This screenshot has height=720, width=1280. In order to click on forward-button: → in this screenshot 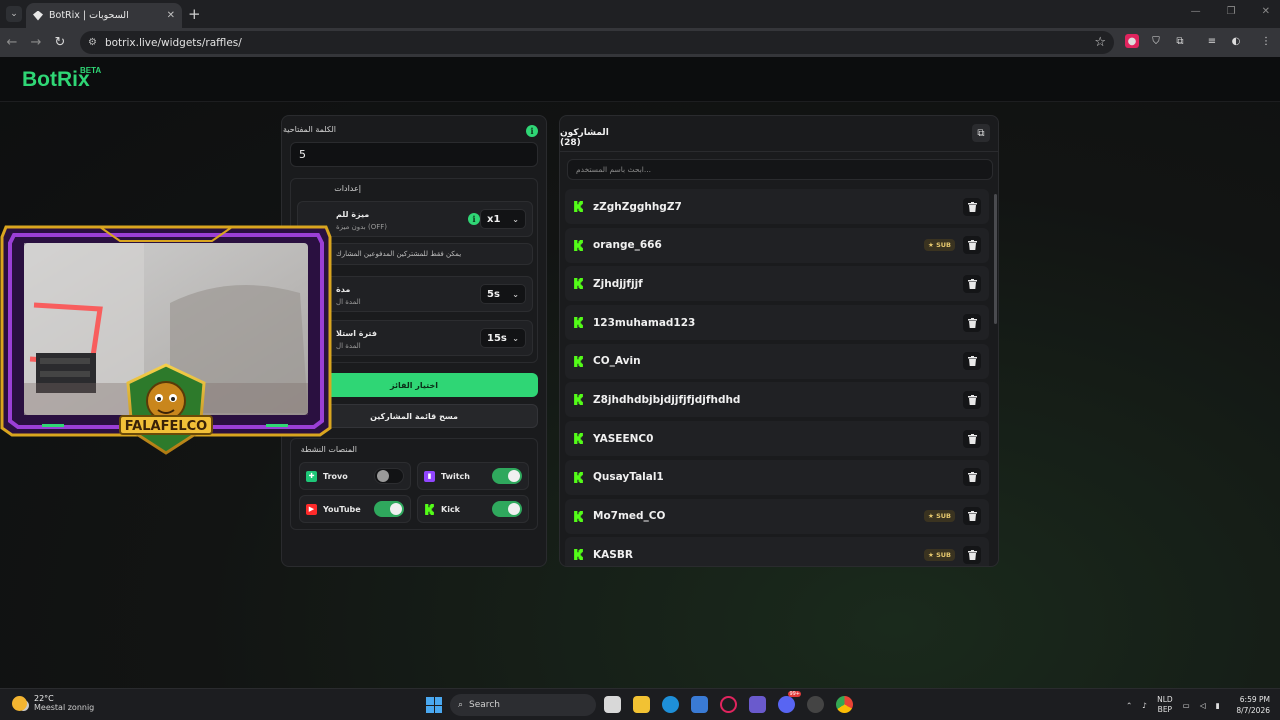, I will do `click(36, 42)`.